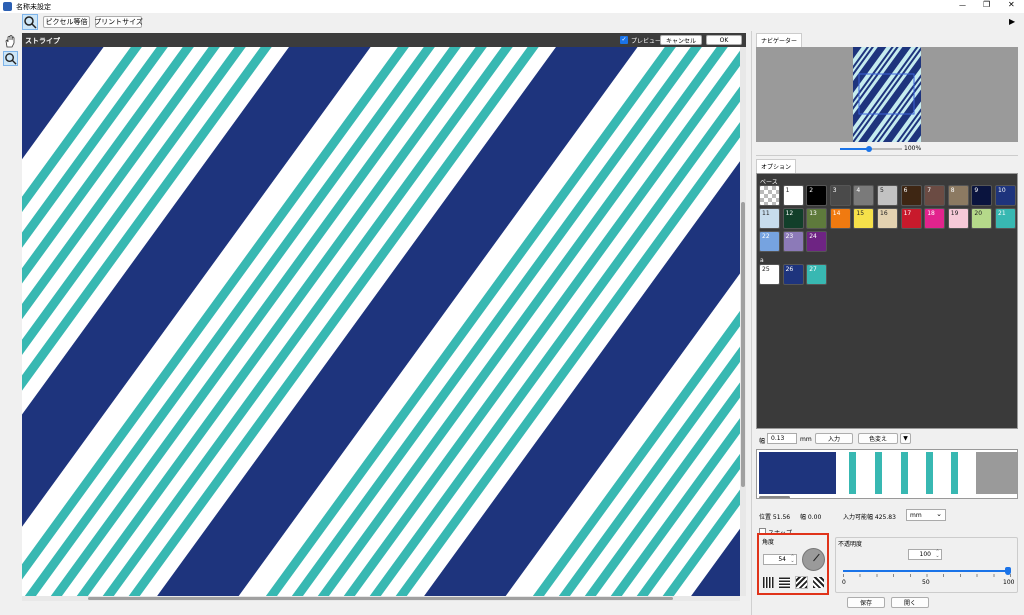 The height and width of the screenshot is (615, 1024). I want to click on zoom-slider-fill, so click(854, 149).